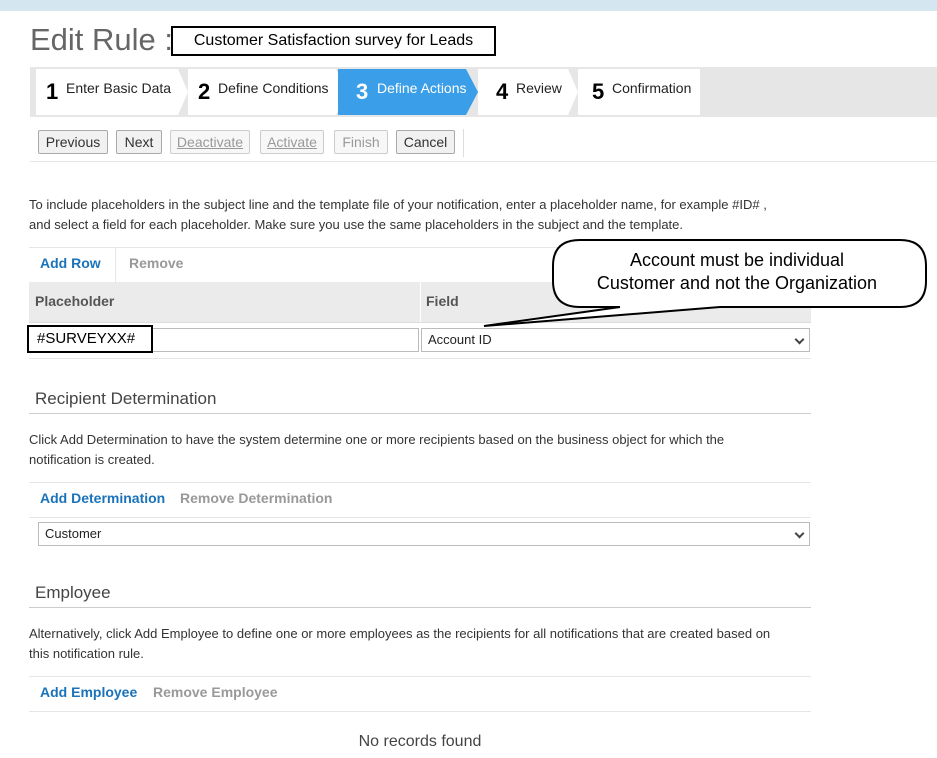 This screenshot has width=937, height=758. I want to click on recipient-section-title: Recipient Determination, so click(126, 398).